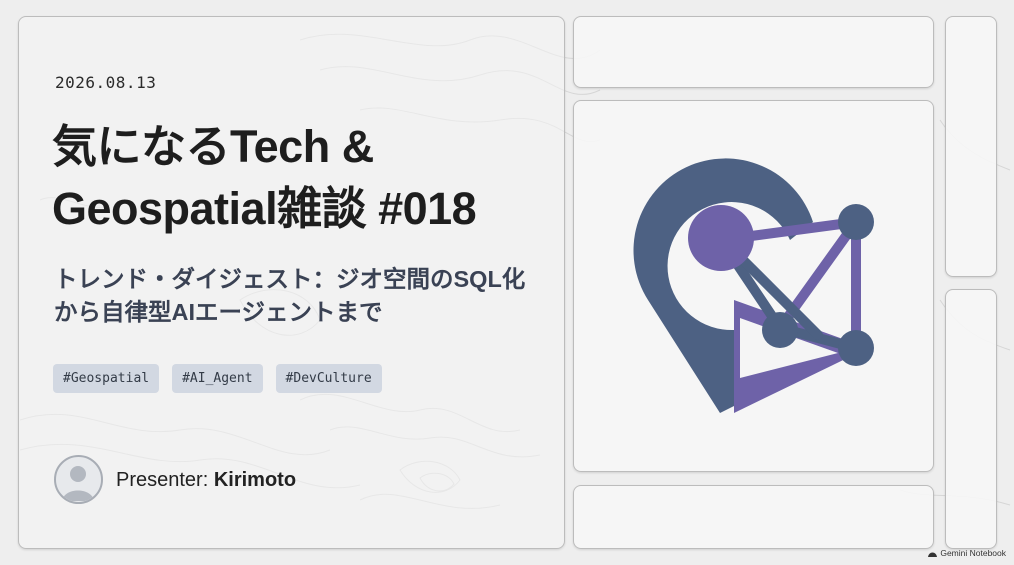 This screenshot has height=565, width=1014. What do you see at coordinates (971, 419) in the screenshot?
I see `side-panel-bottom` at bounding box center [971, 419].